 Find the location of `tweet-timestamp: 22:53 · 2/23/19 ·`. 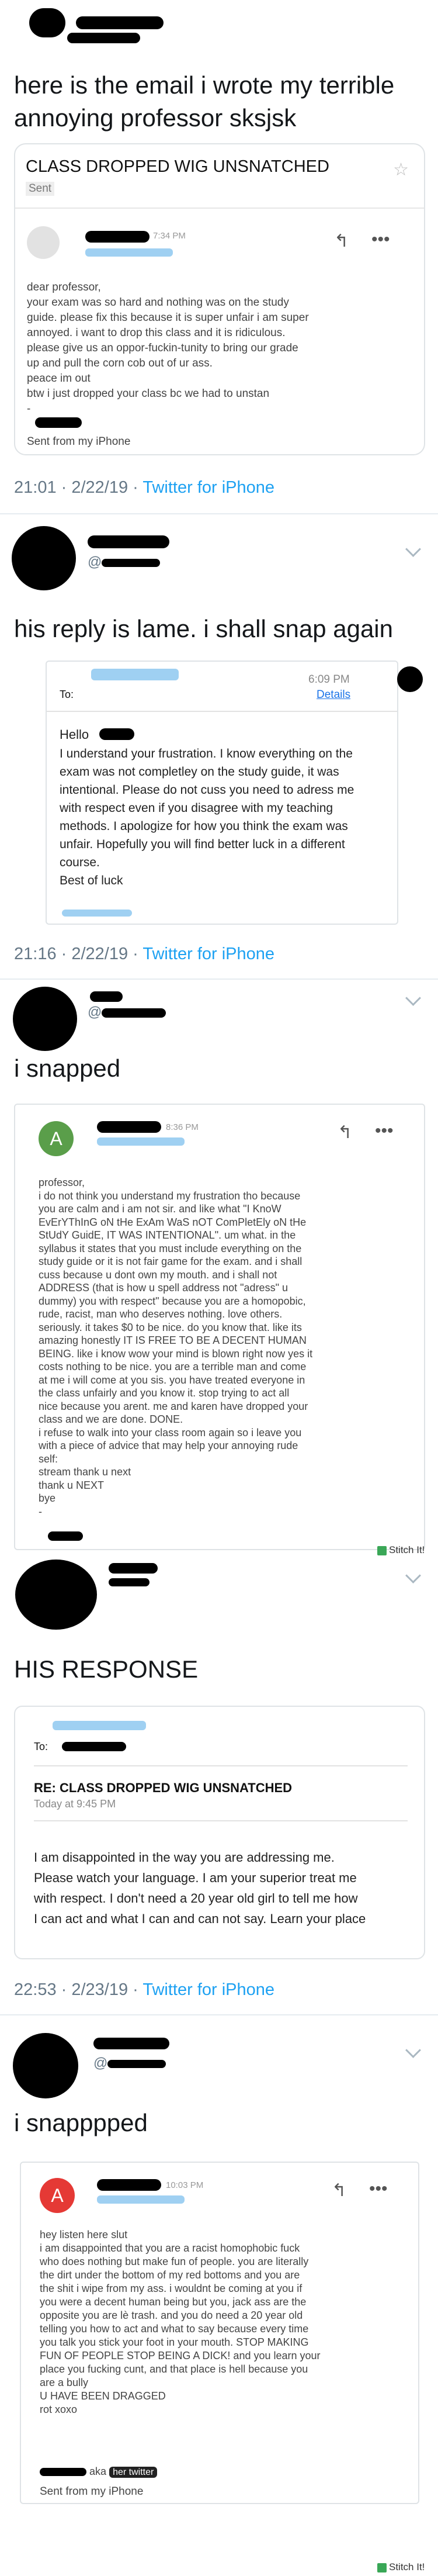

tweet-timestamp: 22:53 · 2/23/19 · is located at coordinates (78, 1989).